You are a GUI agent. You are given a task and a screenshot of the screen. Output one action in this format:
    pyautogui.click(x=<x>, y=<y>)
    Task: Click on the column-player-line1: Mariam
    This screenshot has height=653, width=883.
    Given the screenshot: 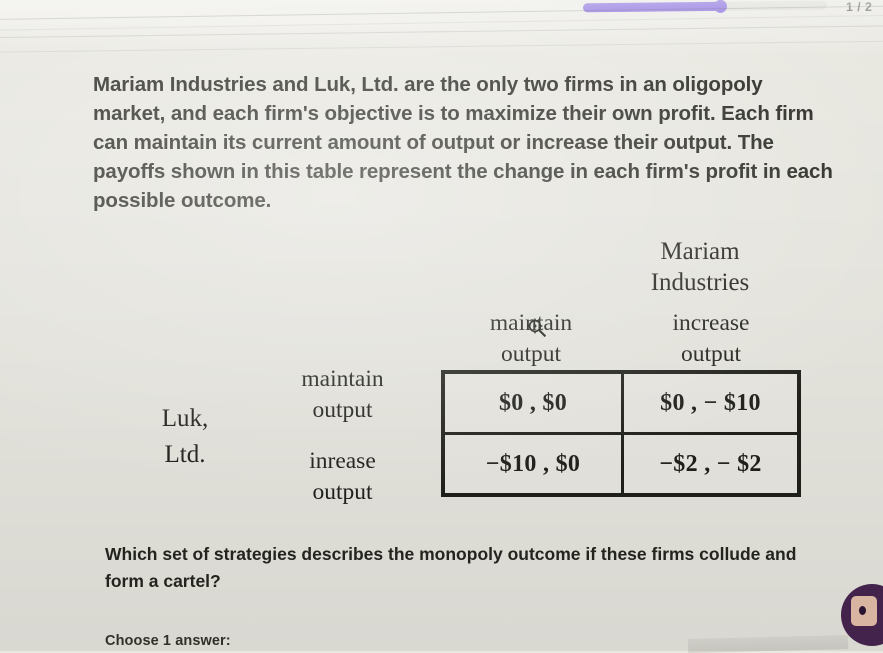 What is the action you would take?
    pyautogui.click(x=700, y=251)
    